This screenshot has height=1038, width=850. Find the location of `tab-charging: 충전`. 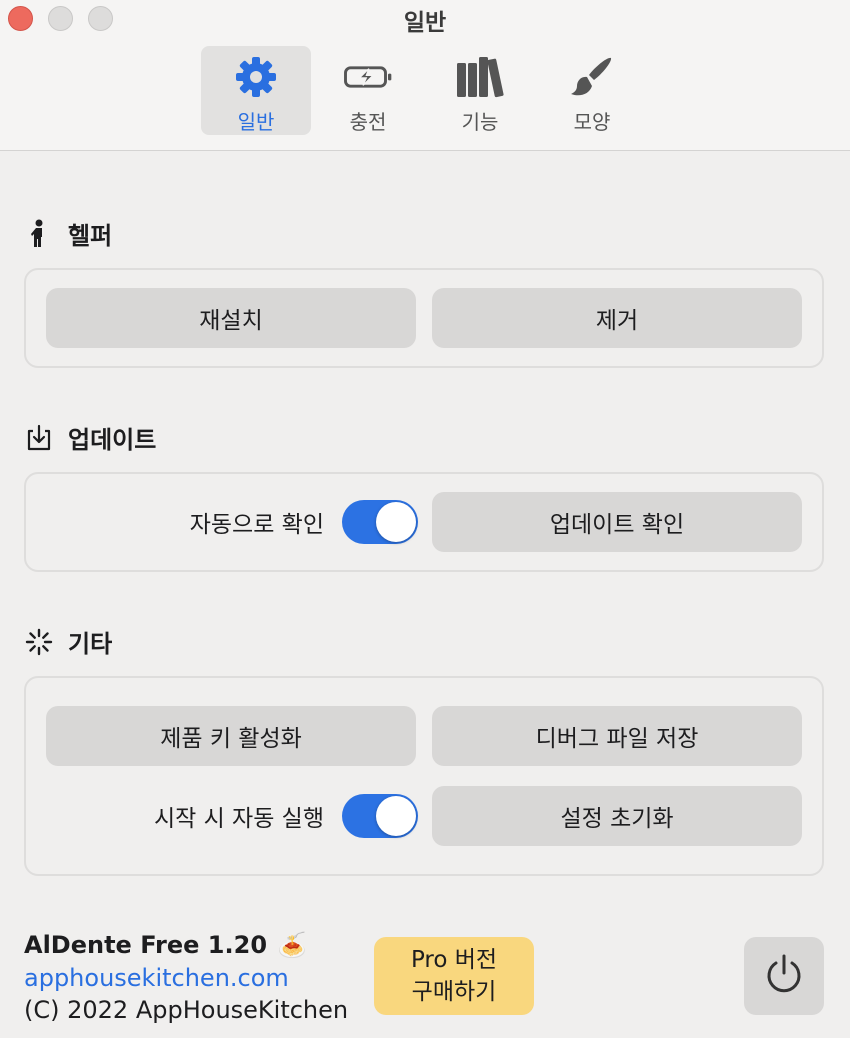

tab-charging: 충전 is located at coordinates (368, 90).